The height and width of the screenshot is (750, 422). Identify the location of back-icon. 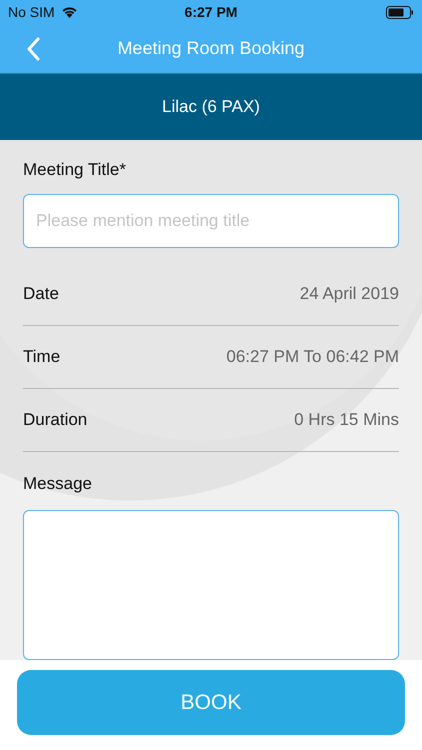
(33, 49).